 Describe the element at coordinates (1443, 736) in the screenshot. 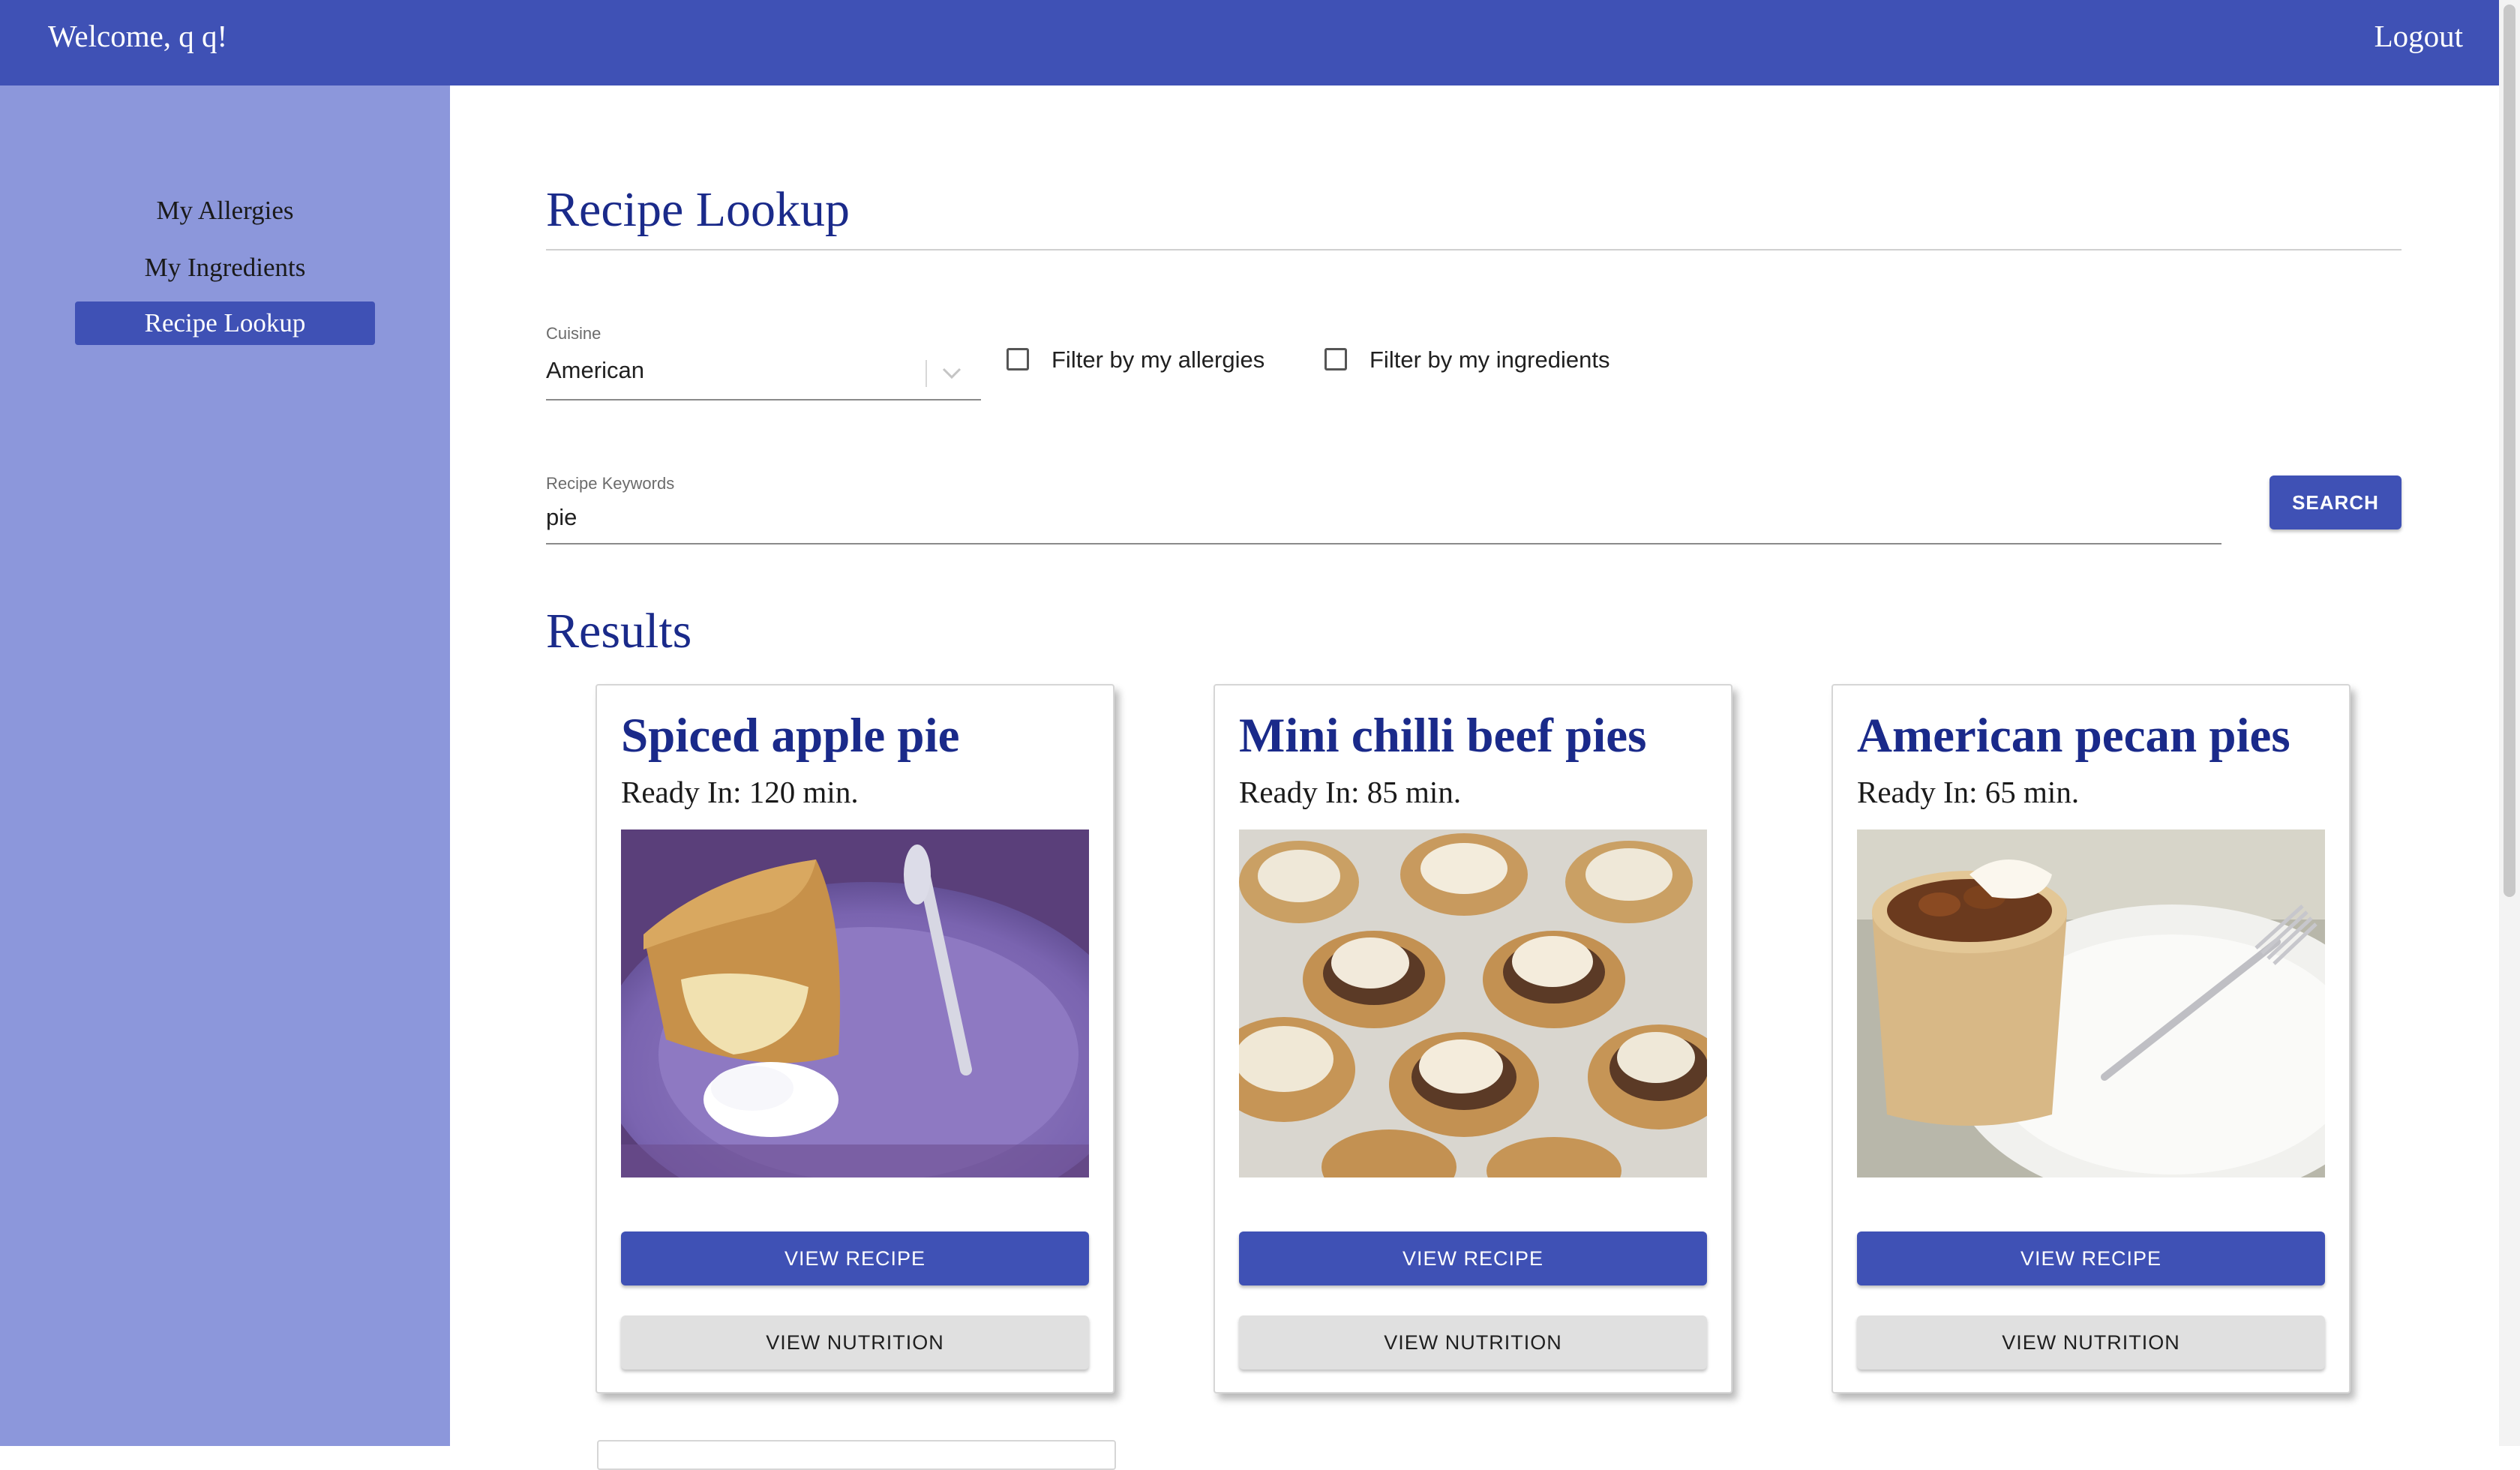

I see `recipe-title: Mini chilli beef pies` at that location.